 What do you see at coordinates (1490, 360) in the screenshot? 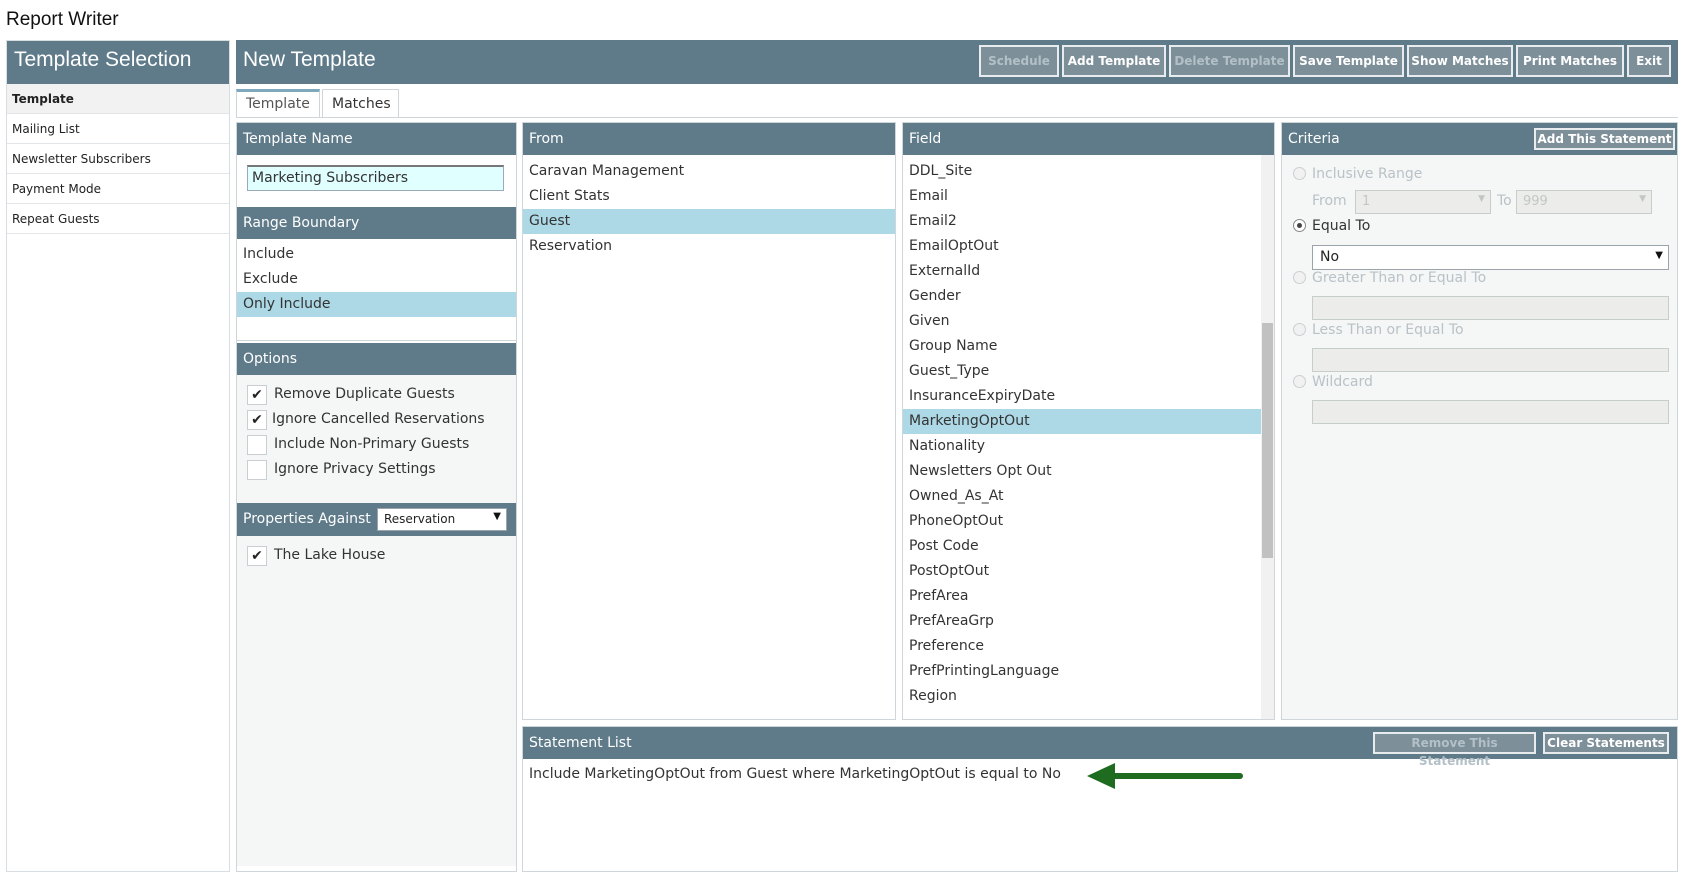
I see `less-than-input` at bounding box center [1490, 360].